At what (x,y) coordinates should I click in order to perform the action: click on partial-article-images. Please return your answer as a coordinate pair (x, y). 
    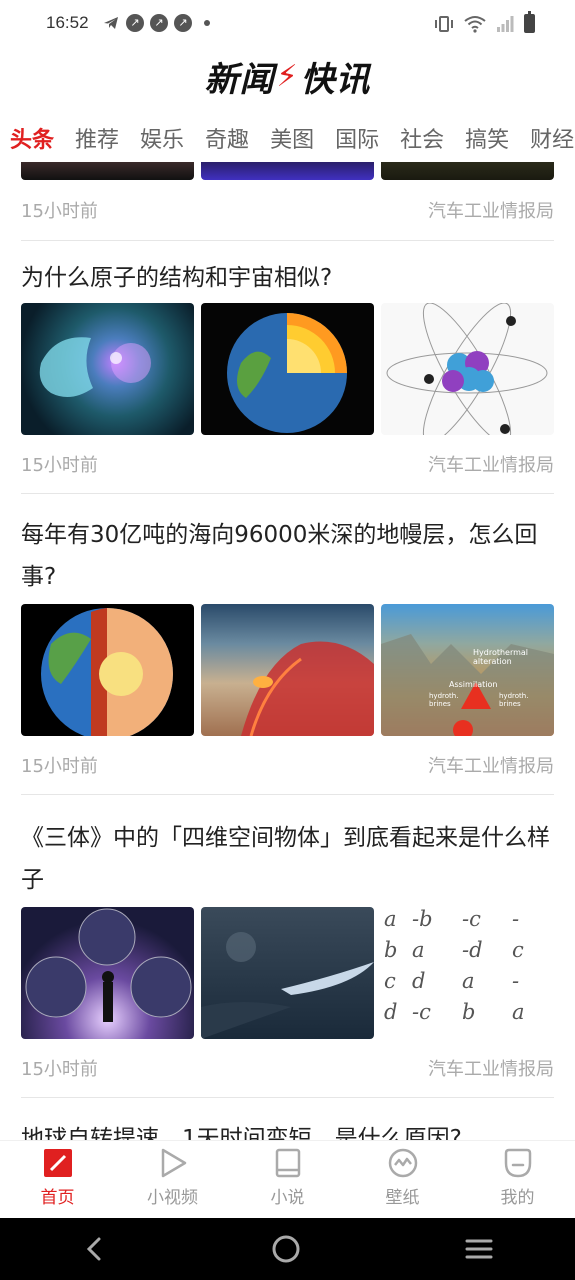
    Looking at the image, I should click on (287, 171).